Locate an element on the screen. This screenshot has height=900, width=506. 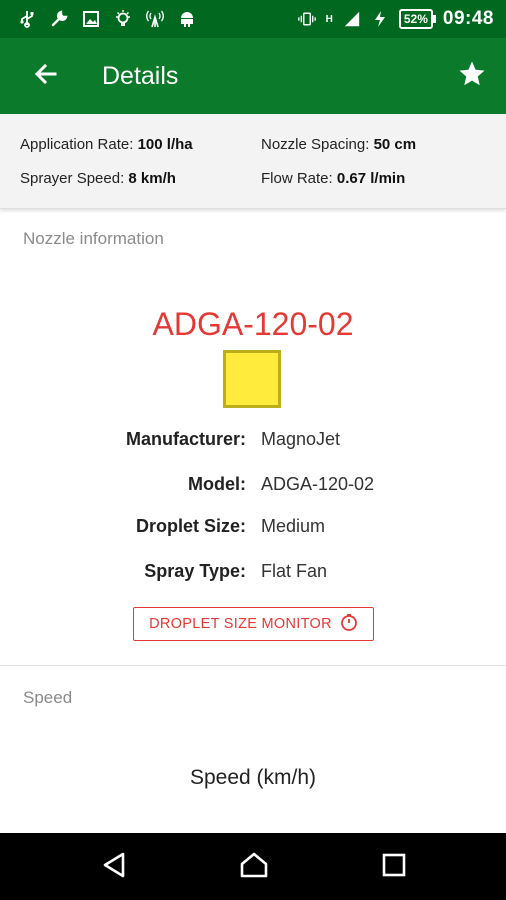
system-indicators: H 52% 09:48 is located at coordinates (401, 19).